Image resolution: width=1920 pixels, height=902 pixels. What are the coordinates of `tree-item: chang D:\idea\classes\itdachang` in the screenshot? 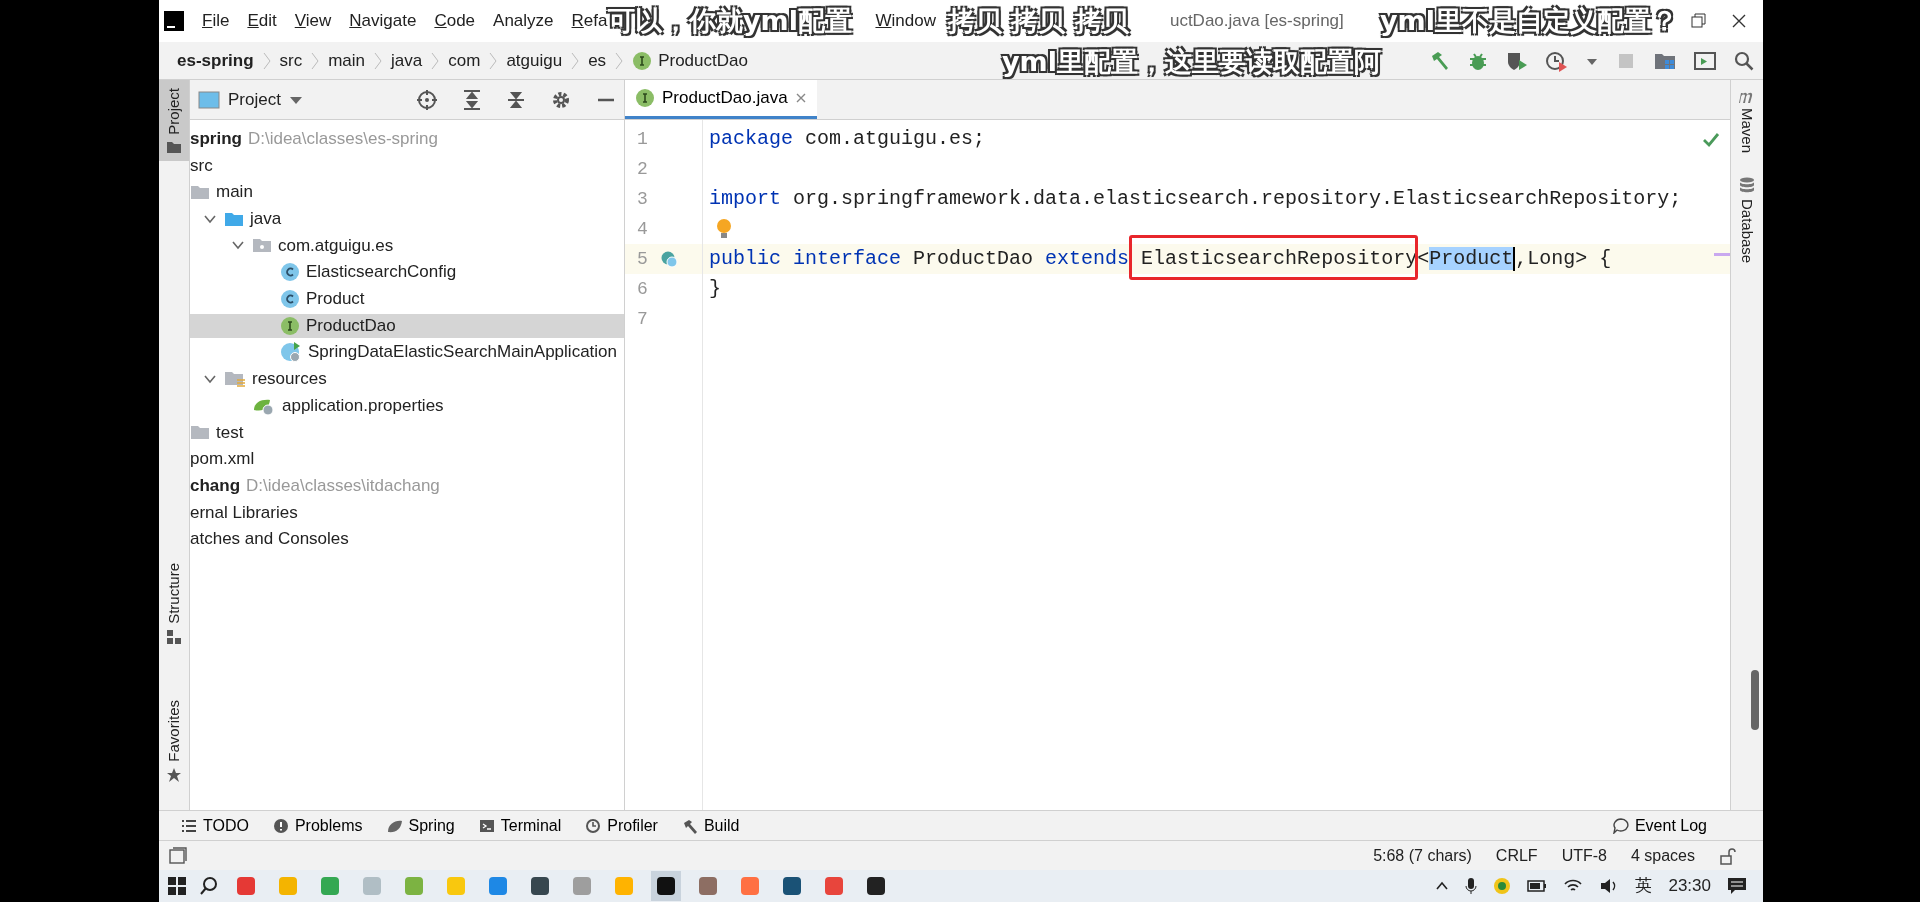 It's located at (407, 485).